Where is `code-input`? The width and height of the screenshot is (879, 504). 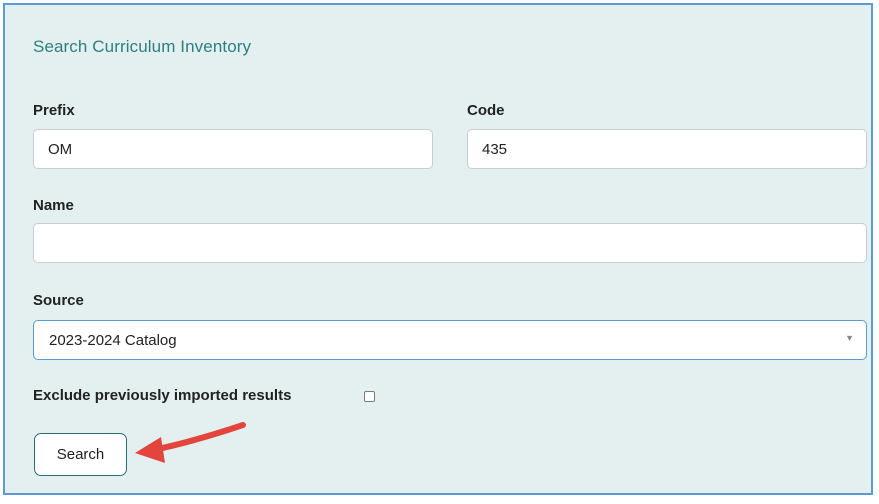
code-input is located at coordinates (667, 149).